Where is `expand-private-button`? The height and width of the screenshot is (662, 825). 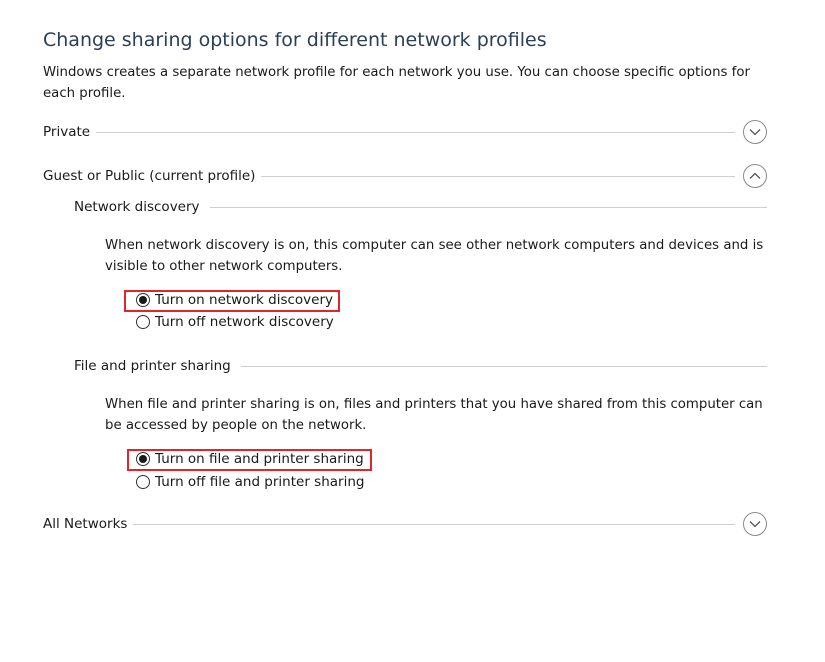 expand-private-button is located at coordinates (755, 132).